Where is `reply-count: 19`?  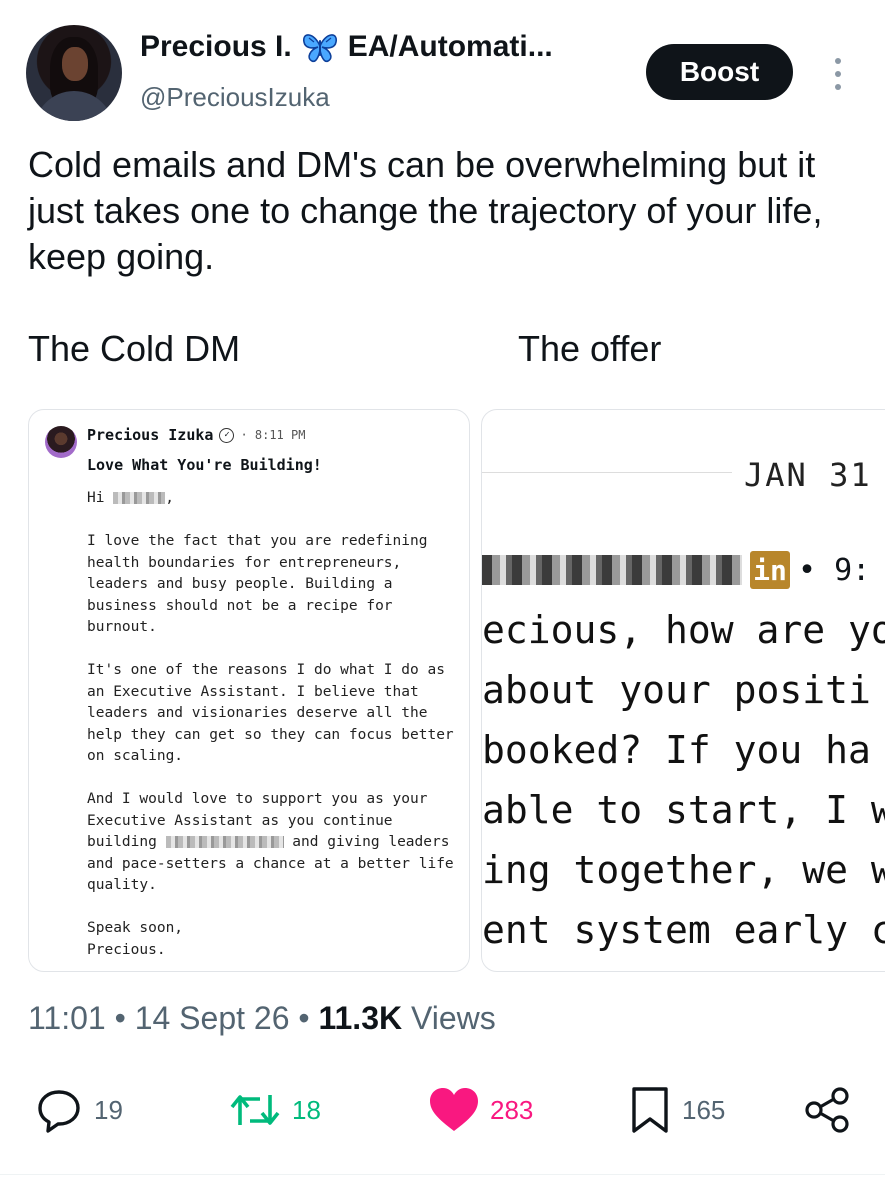 reply-count: 19 is located at coordinates (108, 1109).